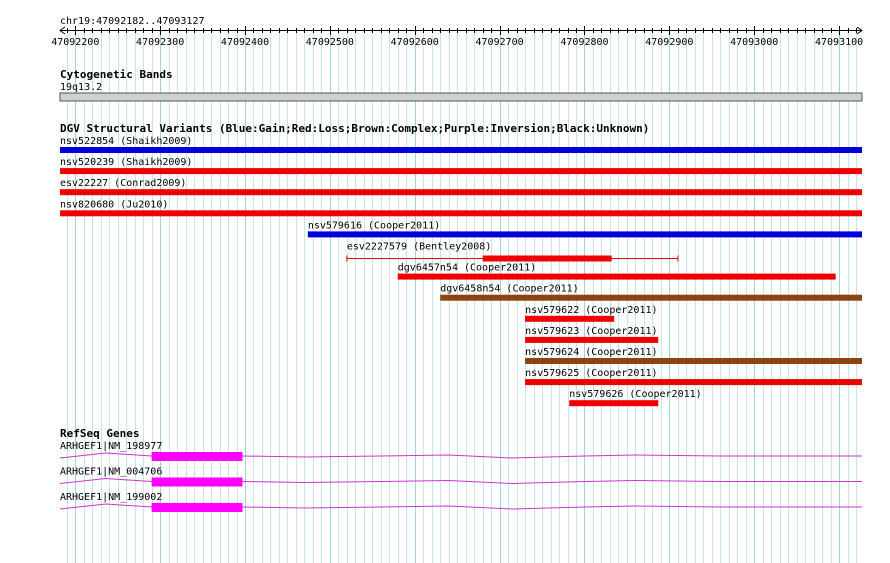 This screenshot has width=890, height=563. Describe the element at coordinates (461, 97) in the screenshot. I see `cytoband-bar` at that location.